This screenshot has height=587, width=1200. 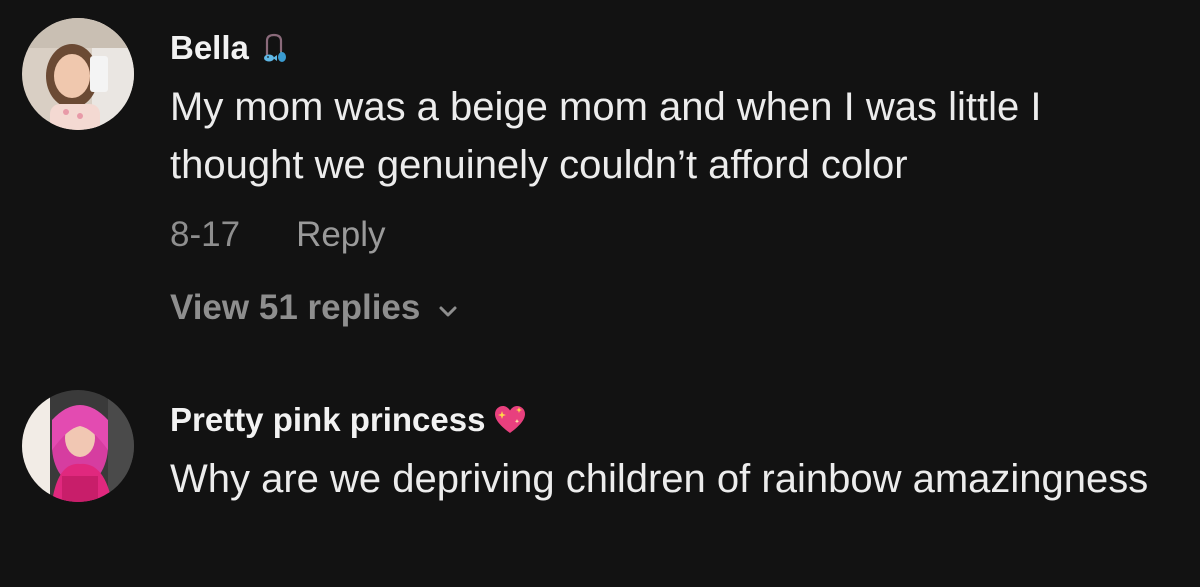 What do you see at coordinates (278, 235) in the screenshot?
I see `comment-meta: 8-17 Reply` at bounding box center [278, 235].